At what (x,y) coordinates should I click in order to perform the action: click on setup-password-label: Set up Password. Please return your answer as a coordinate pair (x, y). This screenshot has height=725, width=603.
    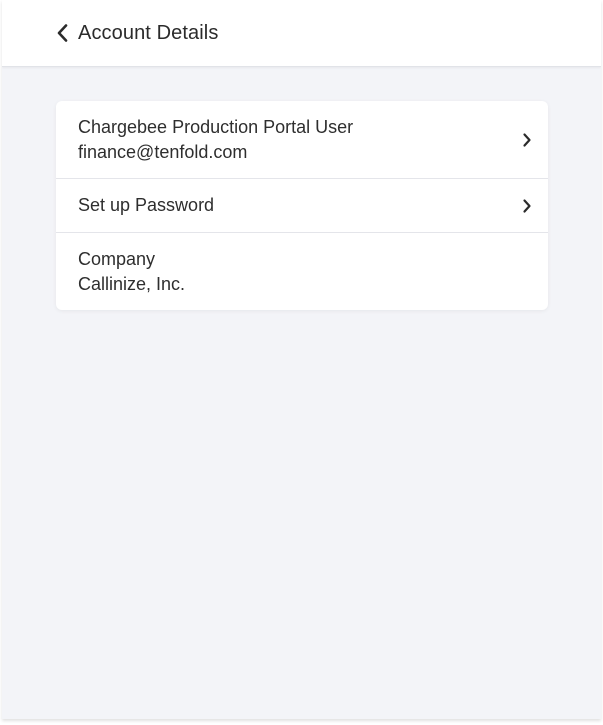
    Looking at the image, I should click on (146, 205).